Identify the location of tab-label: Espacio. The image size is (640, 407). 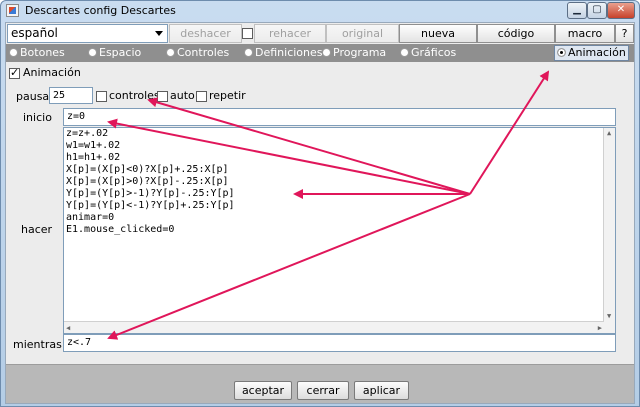
(120, 52).